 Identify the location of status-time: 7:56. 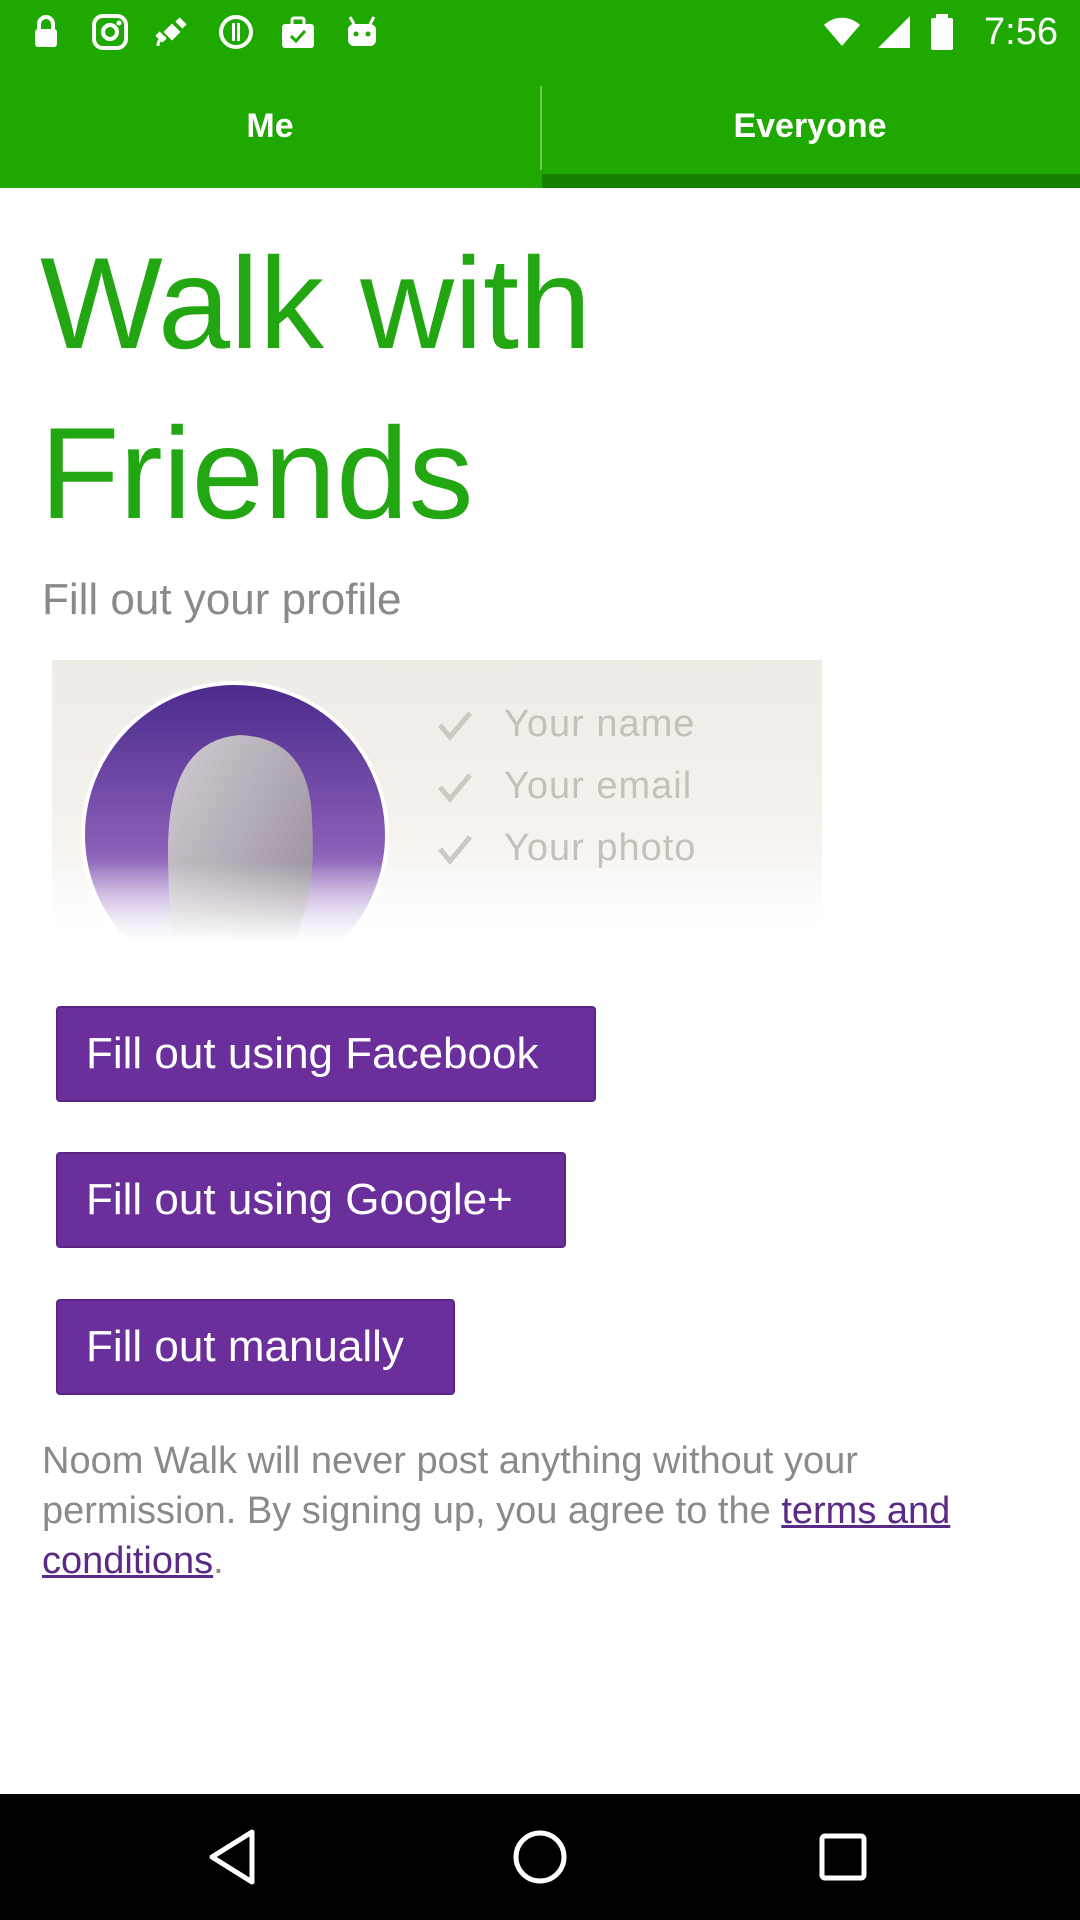
(1021, 32).